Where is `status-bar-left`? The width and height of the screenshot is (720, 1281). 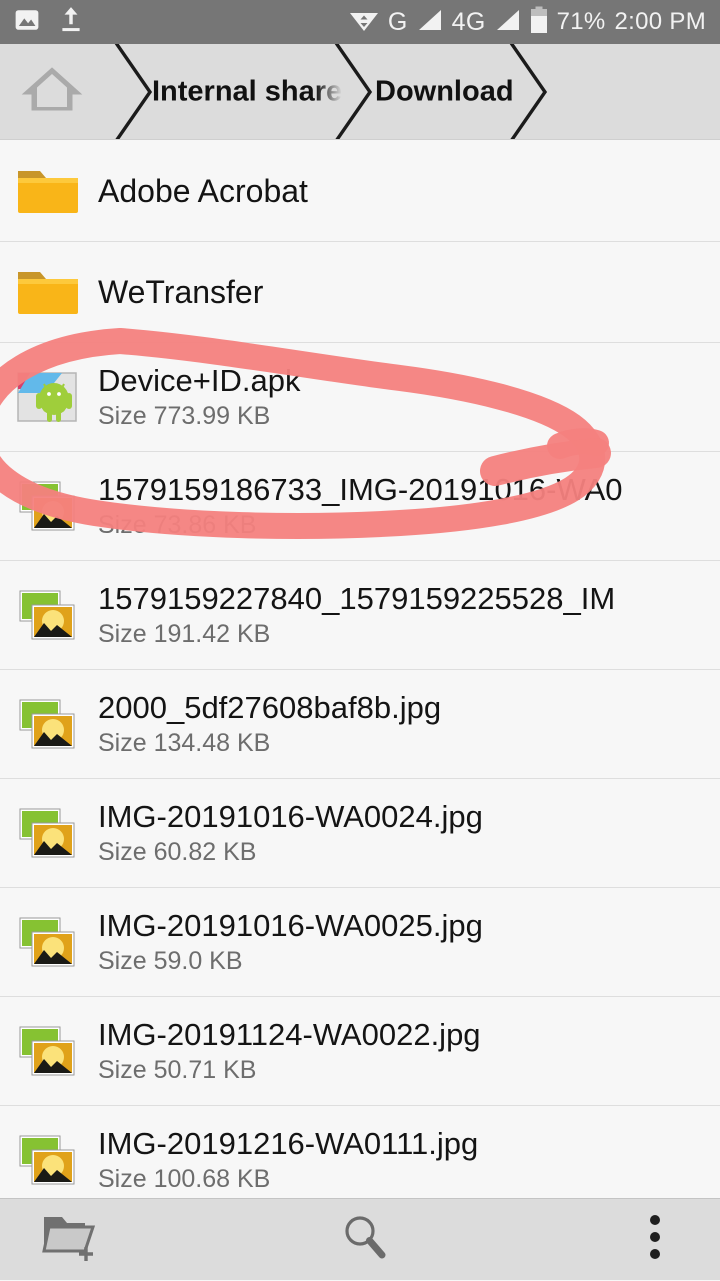 status-bar-left is located at coordinates (48, 22).